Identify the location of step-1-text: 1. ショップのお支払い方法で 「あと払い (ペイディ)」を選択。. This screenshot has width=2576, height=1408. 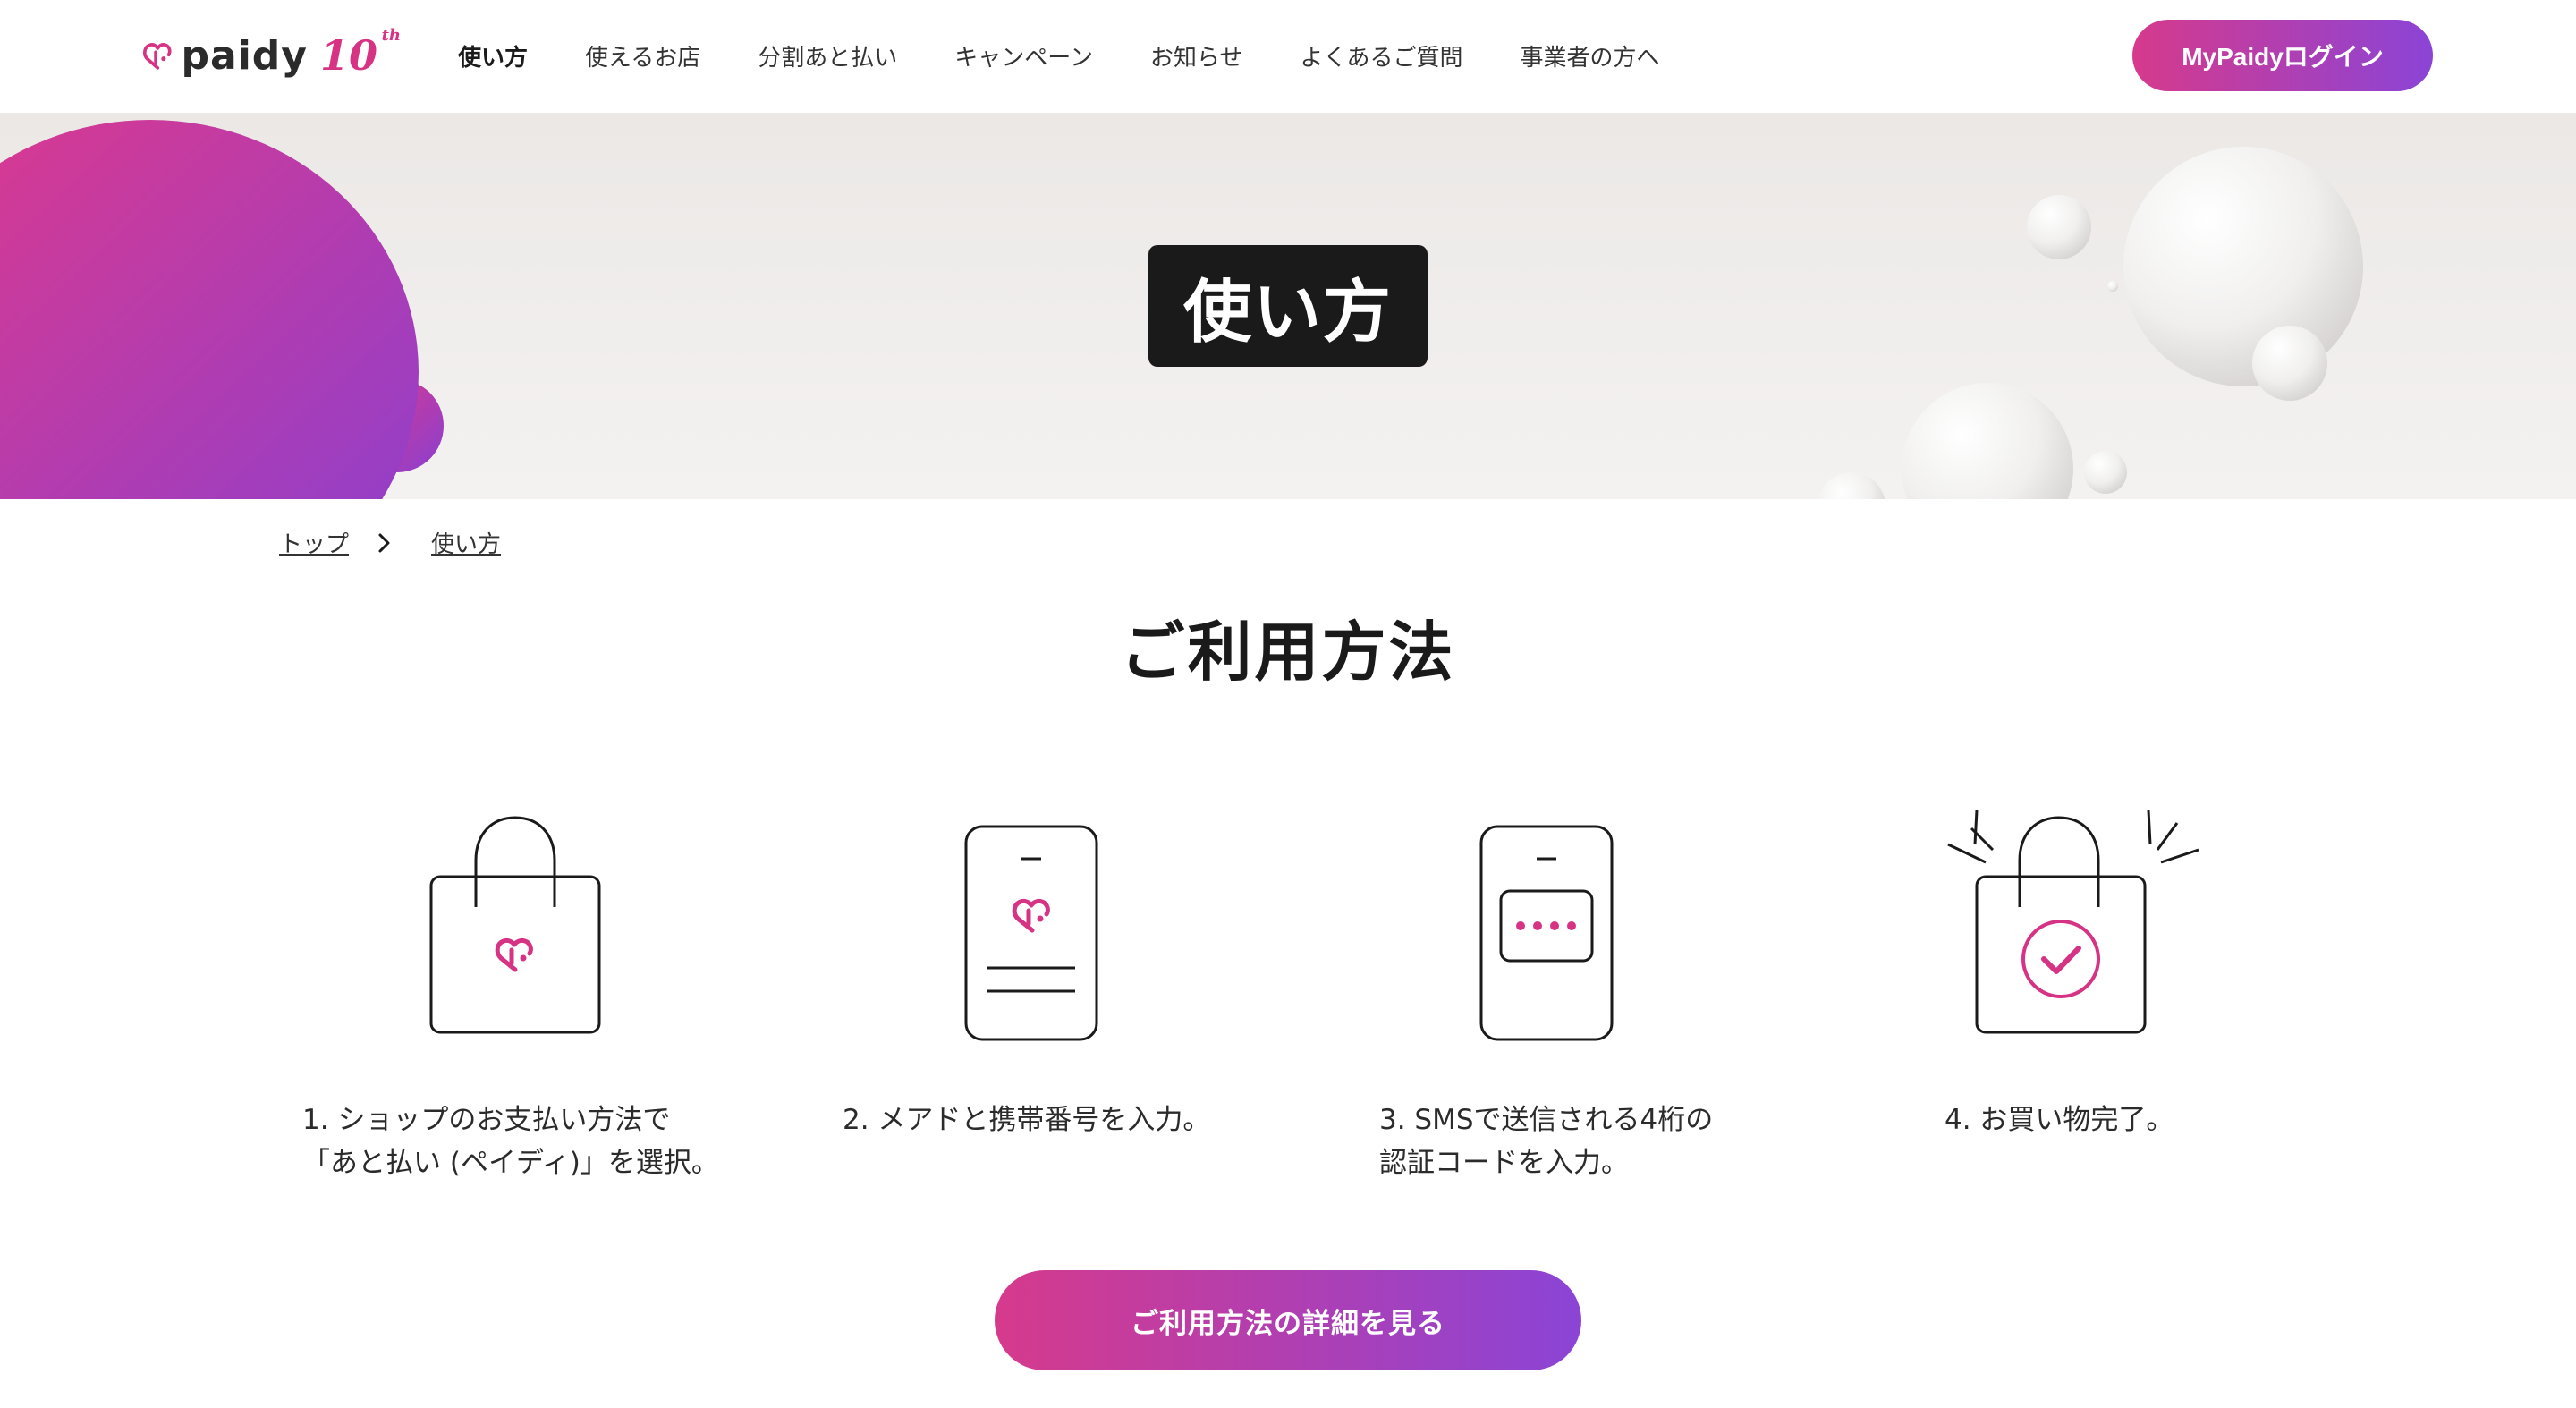
(510, 1141).